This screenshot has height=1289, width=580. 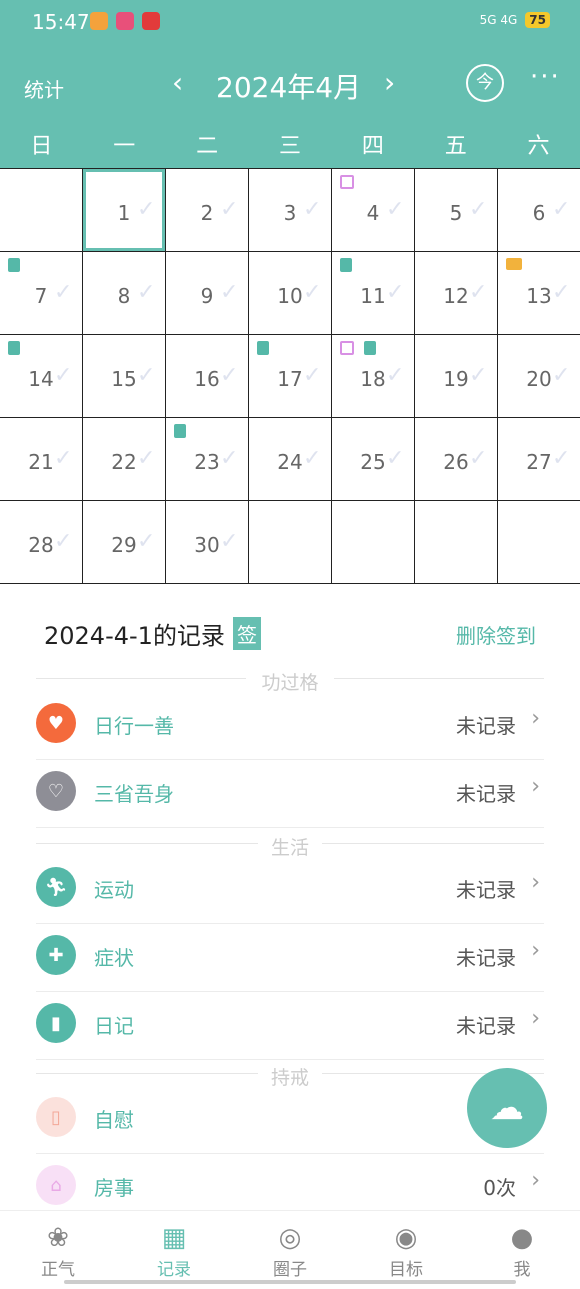 I want to click on nav-item-record: ▦ 记录, so click(x=174, y=1250).